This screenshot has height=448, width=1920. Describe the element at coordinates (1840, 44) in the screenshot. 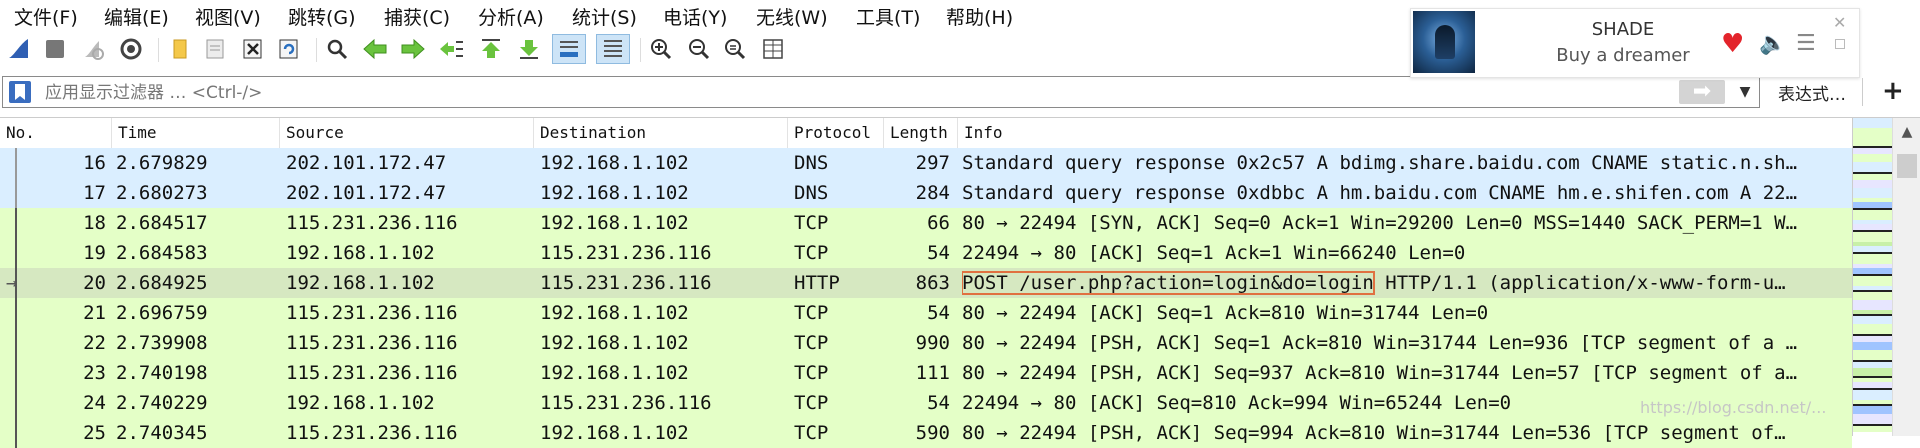

I see `restore-icon` at that location.